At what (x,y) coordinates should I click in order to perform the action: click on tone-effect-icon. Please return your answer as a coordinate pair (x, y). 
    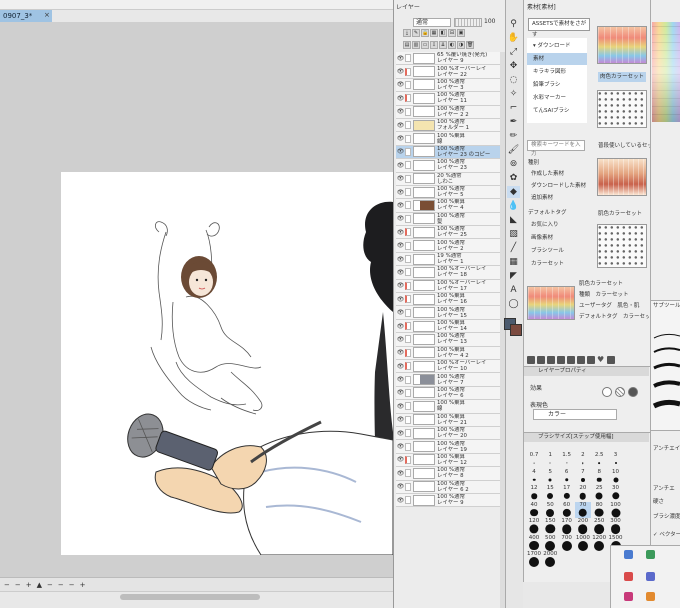
    Looking at the image, I should click on (620, 392).